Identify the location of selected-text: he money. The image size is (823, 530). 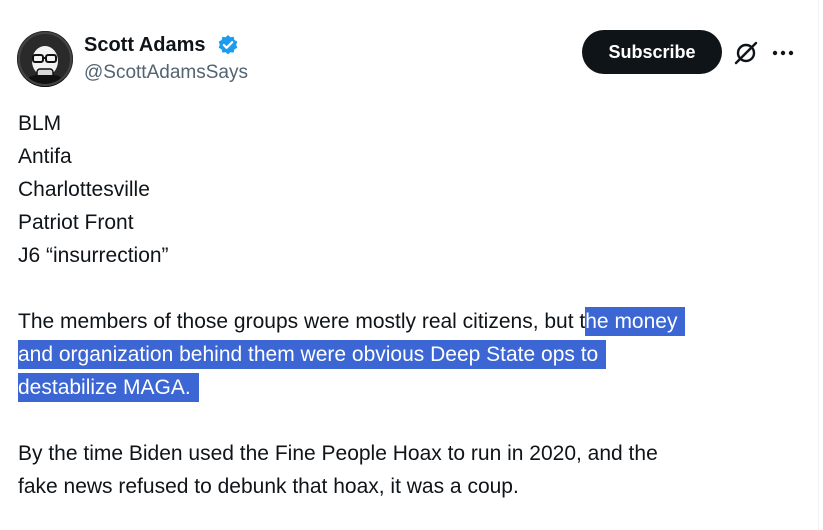
(635, 321).